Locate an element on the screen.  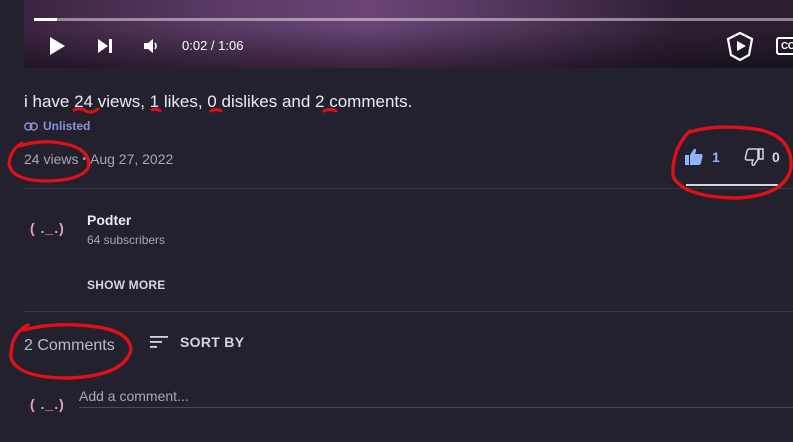
progress-fill is located at coordinates (45, 19).